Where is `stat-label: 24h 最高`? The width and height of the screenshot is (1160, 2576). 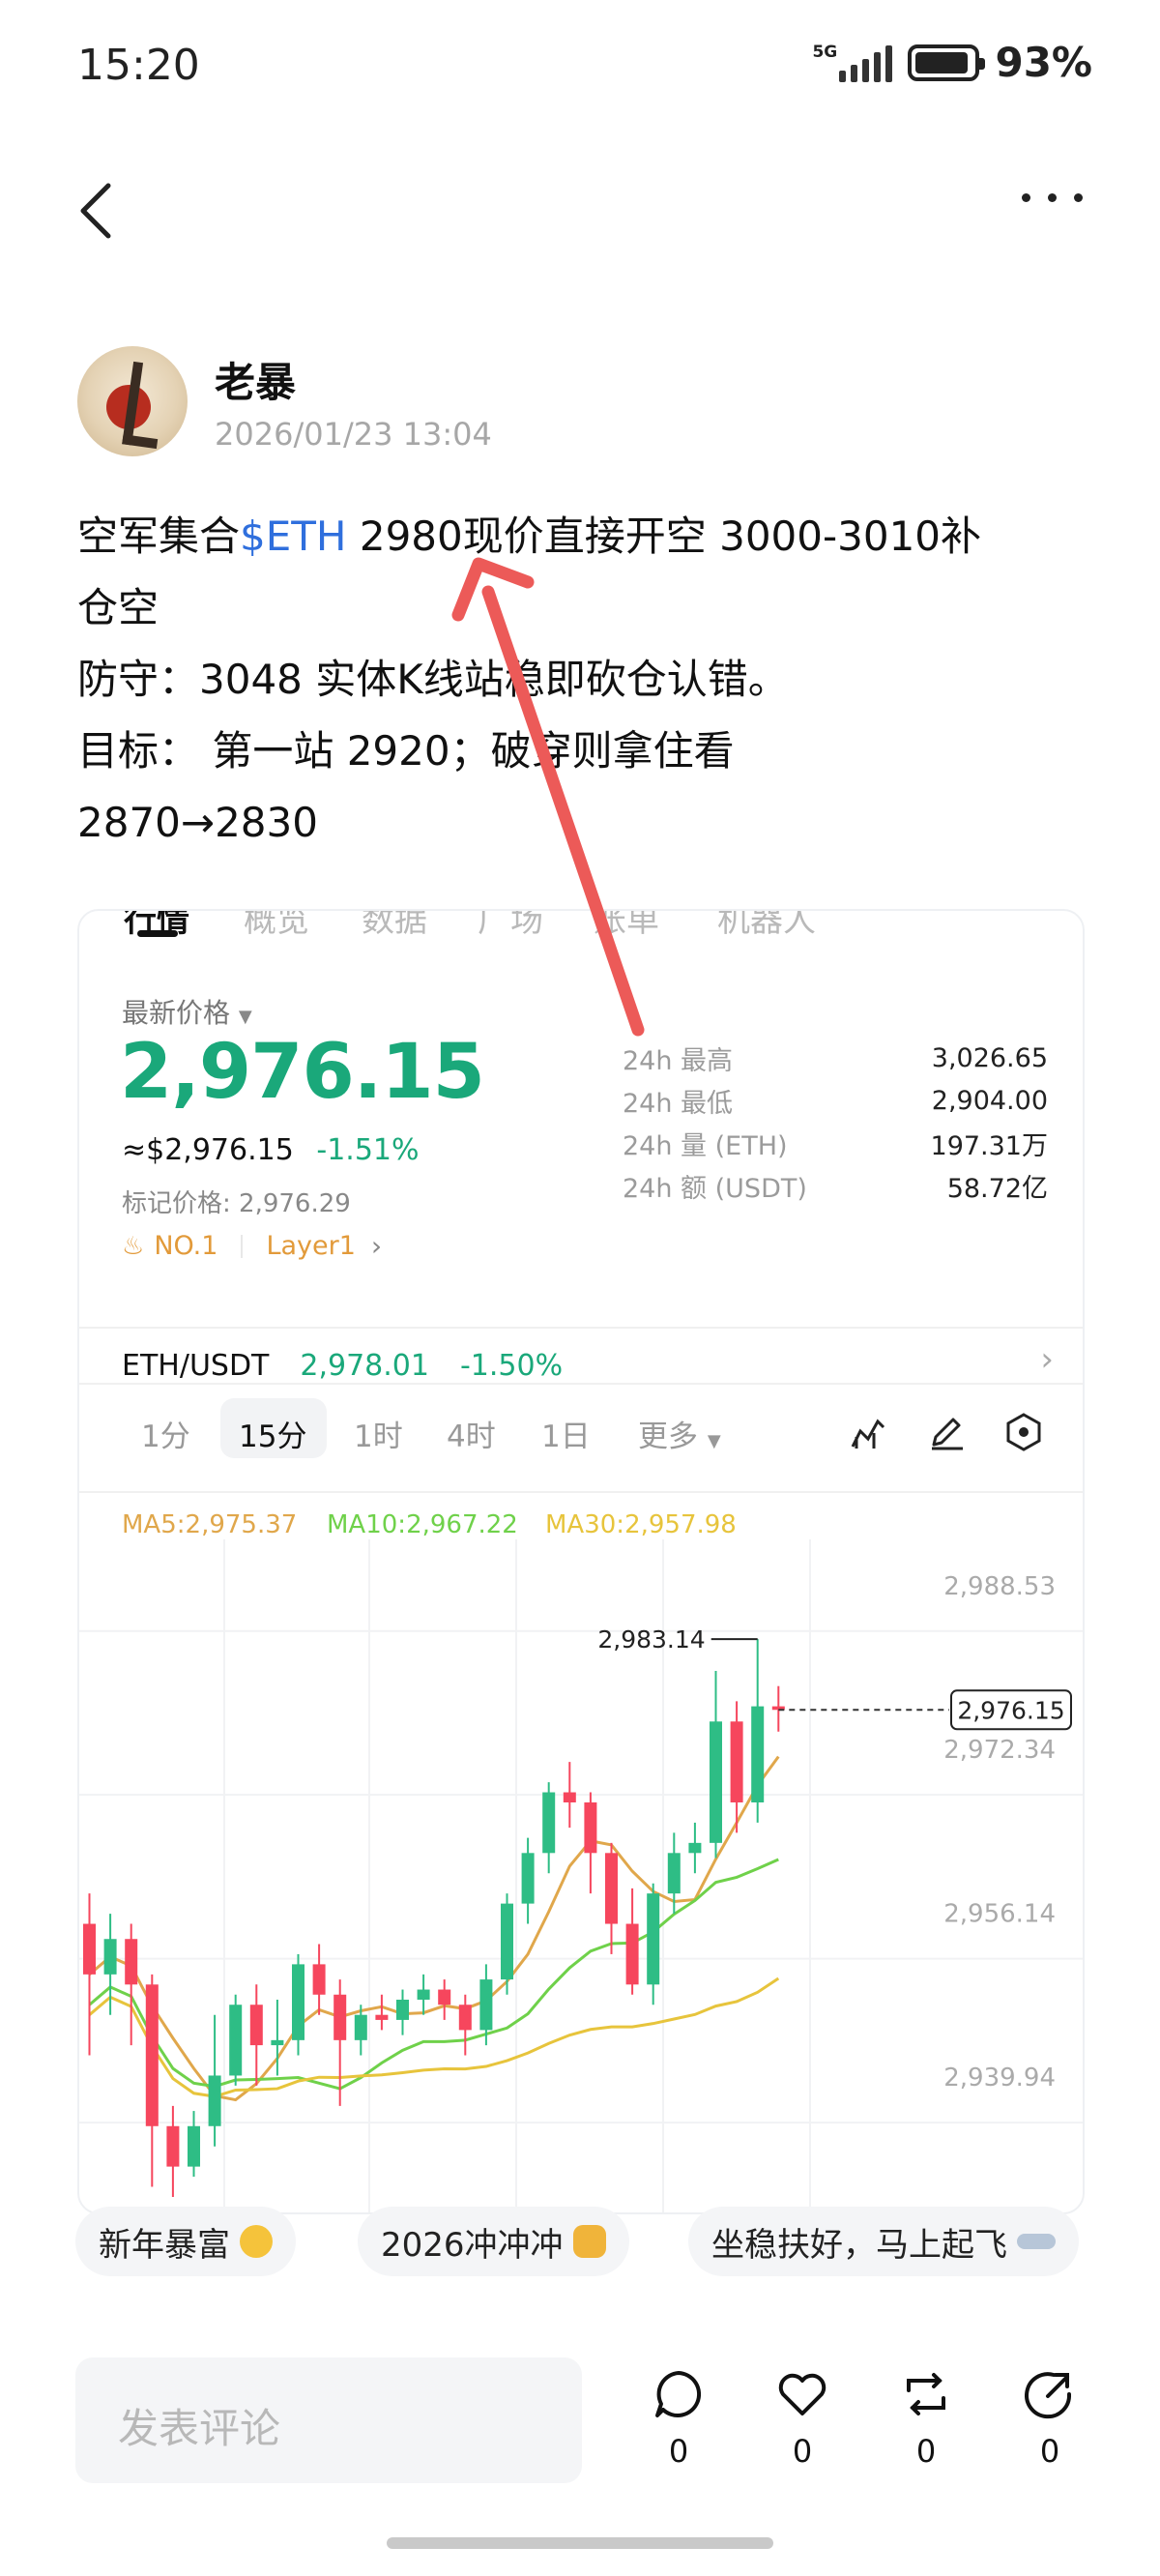 stat-label: 24h 最高 is located at coordinates (679, 1060).